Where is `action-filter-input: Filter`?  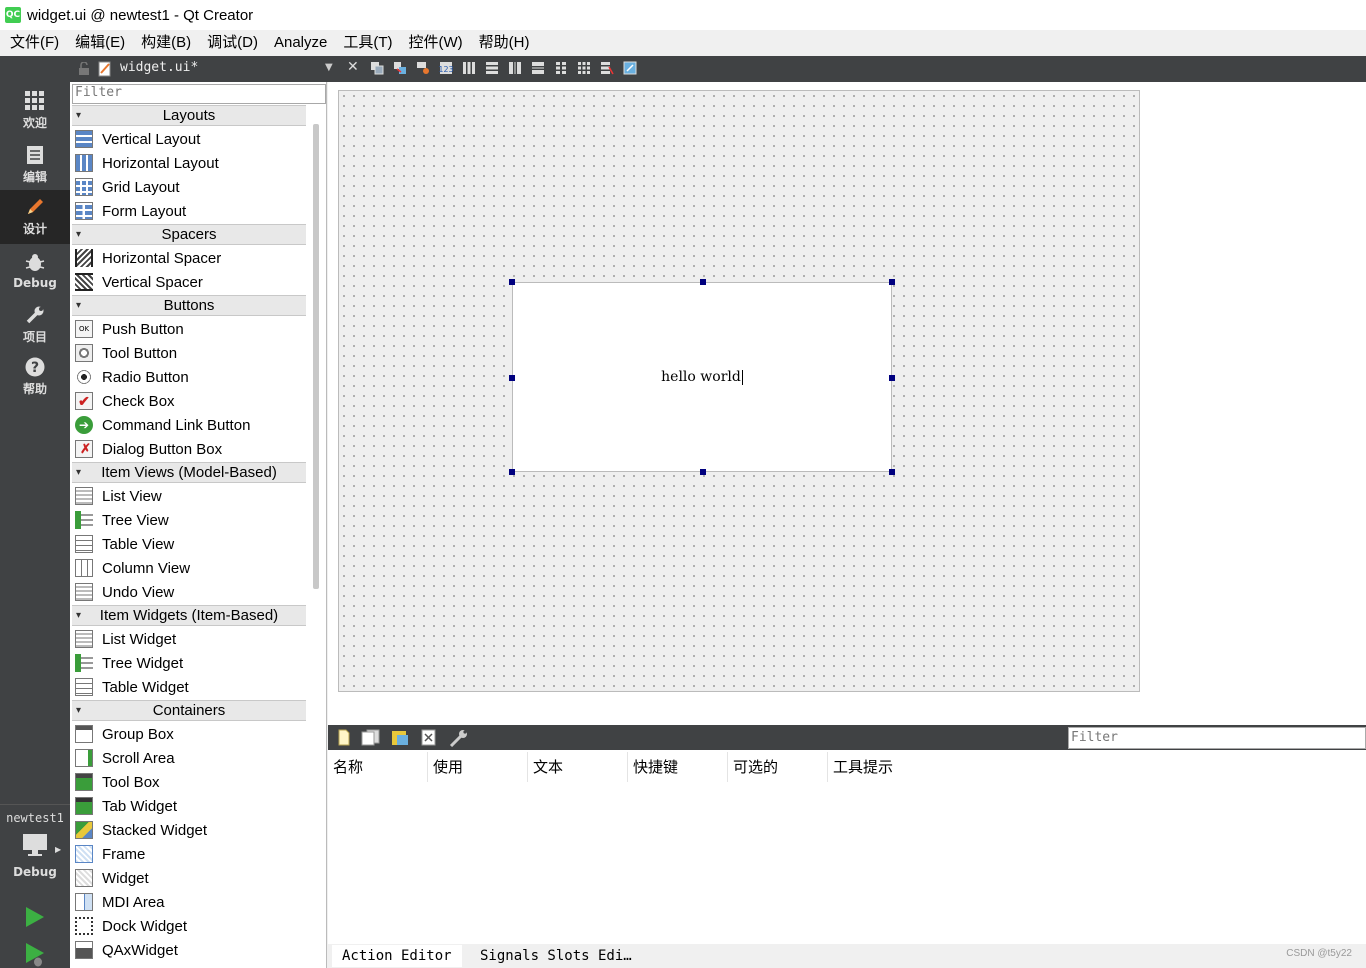
action-filter-input: Filter is located at coordinates (1217, 738).